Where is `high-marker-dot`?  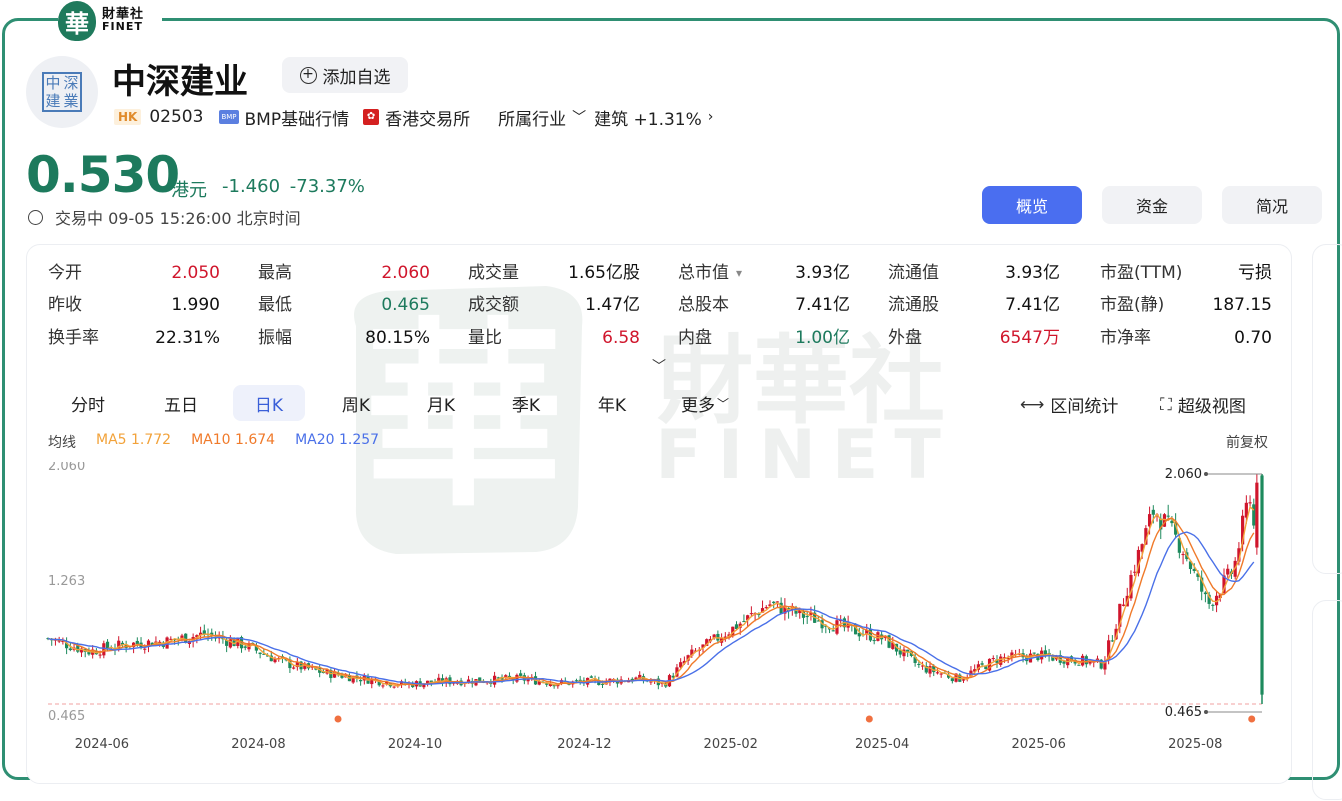
high-marker-dot is located at coordinates (1206, 474).